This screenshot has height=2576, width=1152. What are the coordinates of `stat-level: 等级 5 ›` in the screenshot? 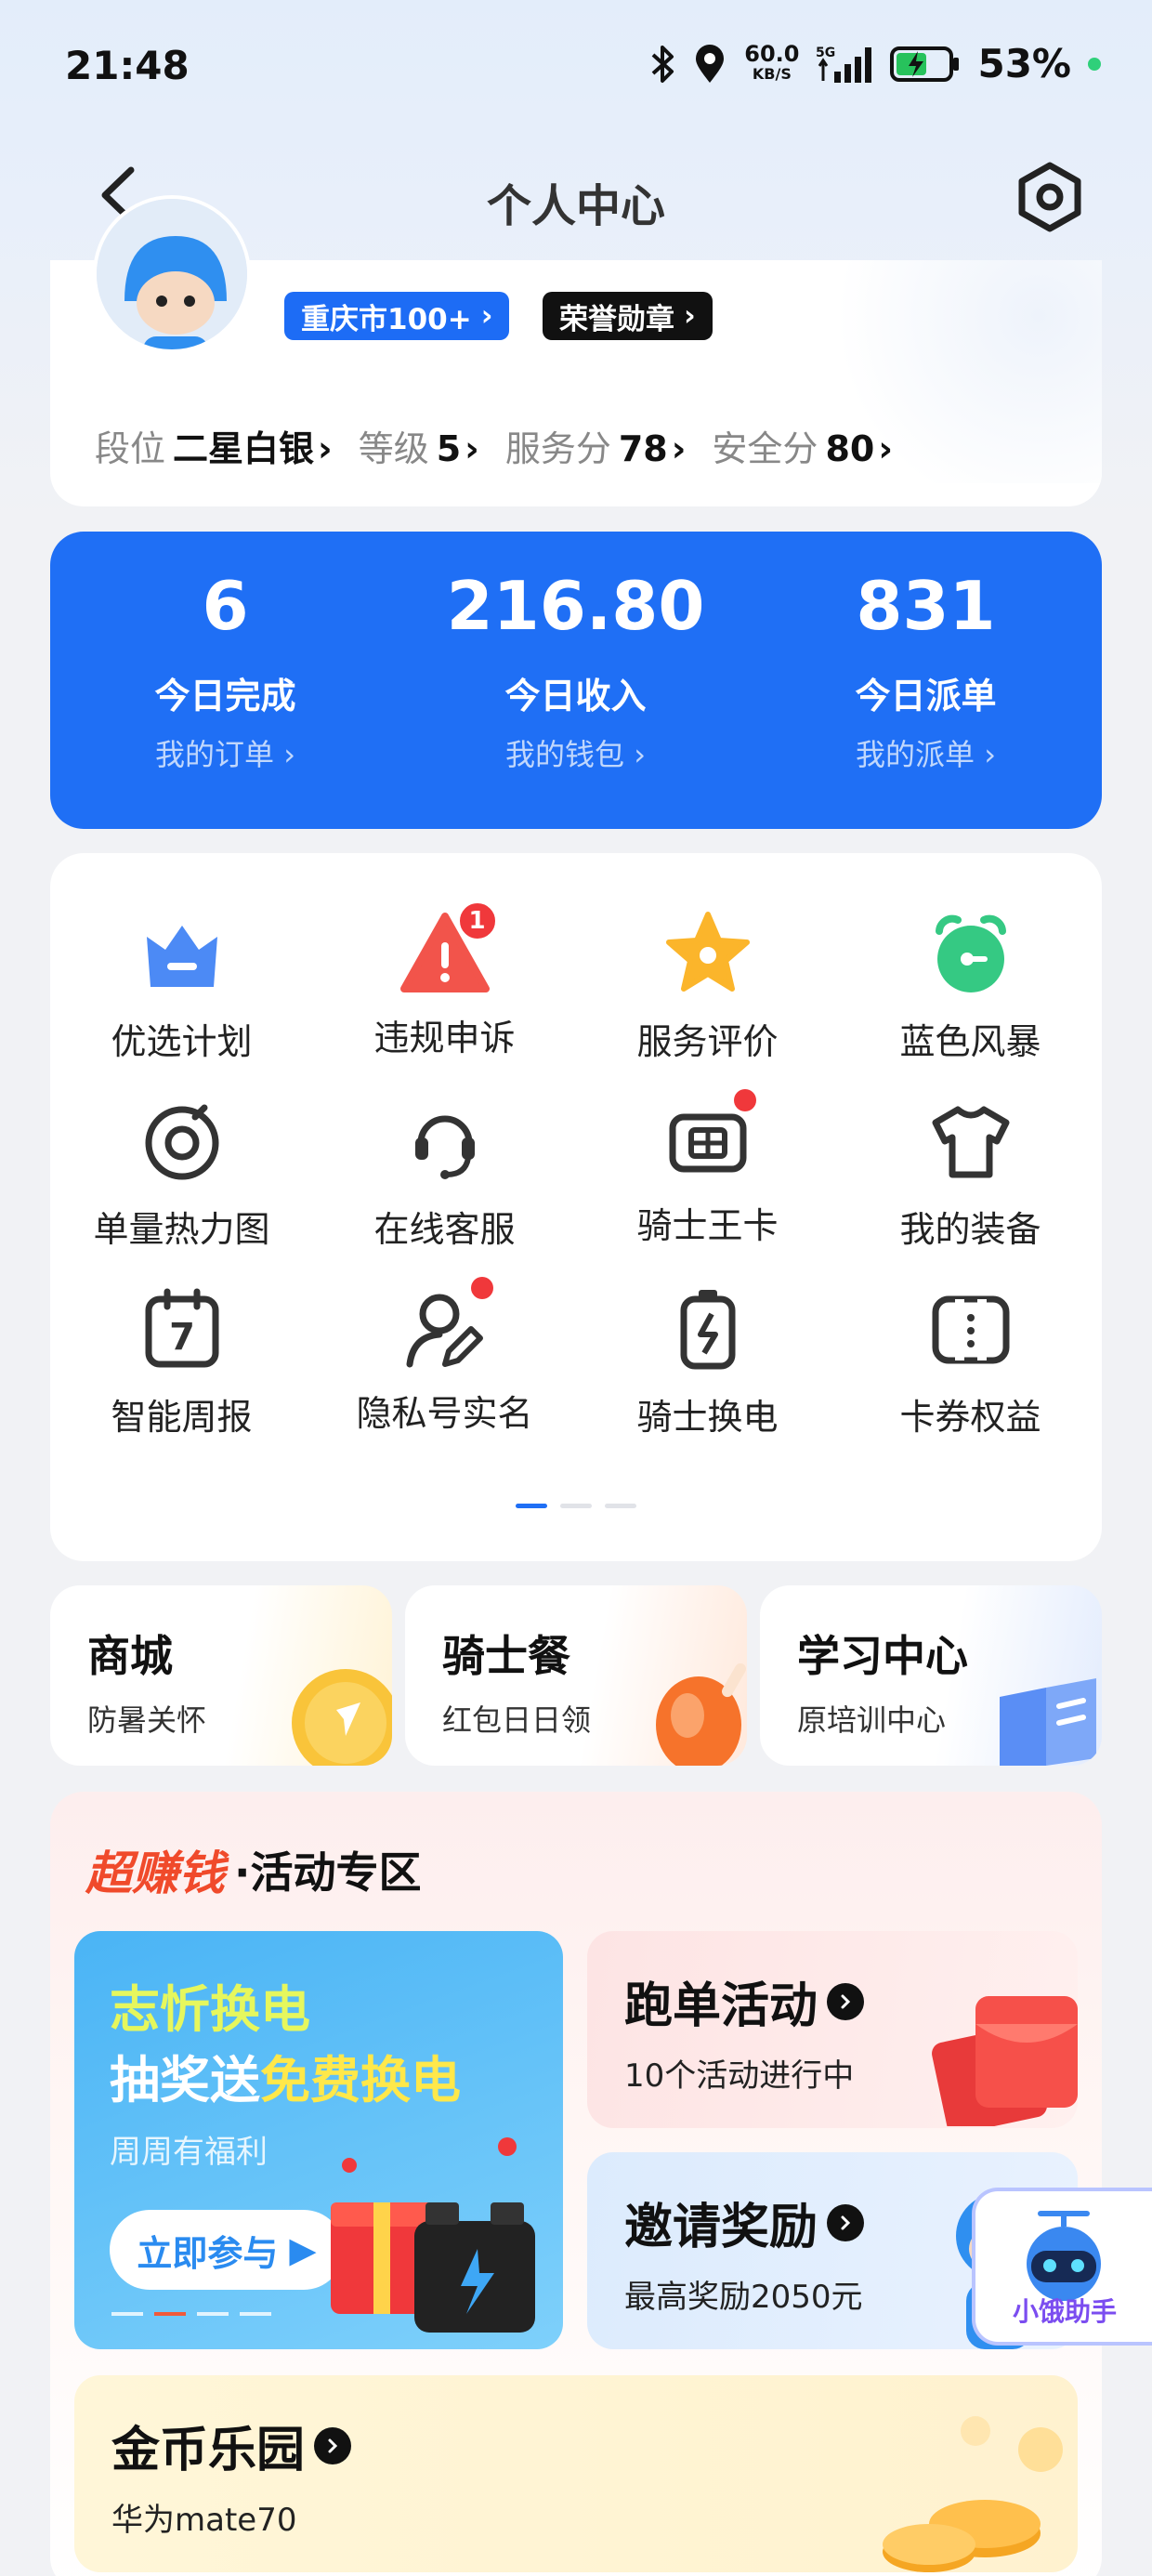 It's located at (419, 445).